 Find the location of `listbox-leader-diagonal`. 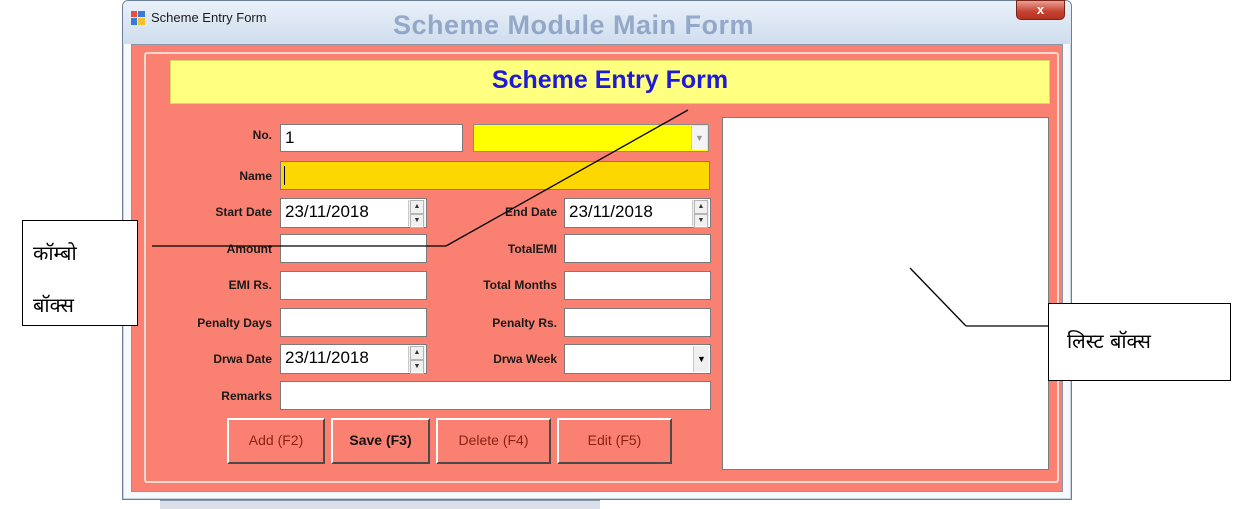

listbox-leader-diagonal is located at coordinates (938, 297).